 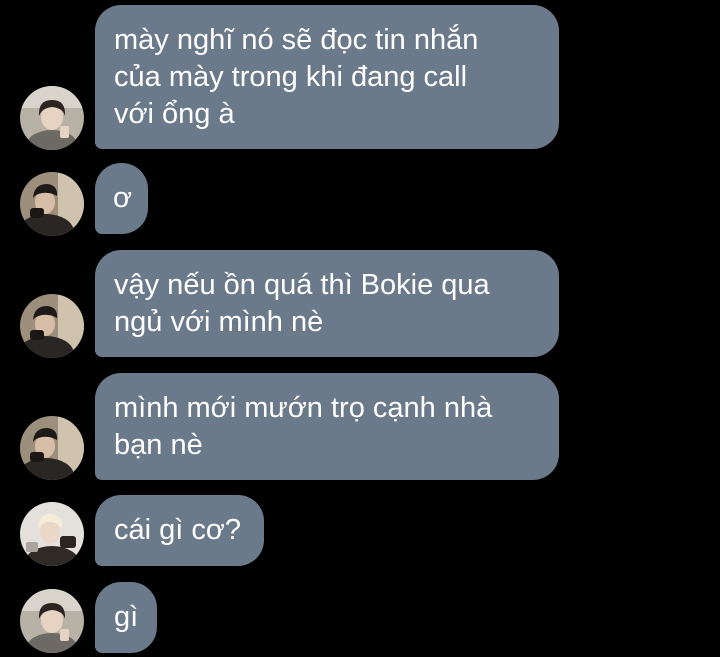 I want to click on message-text-line: cái gì cơ?, so click(x=178, y=530).